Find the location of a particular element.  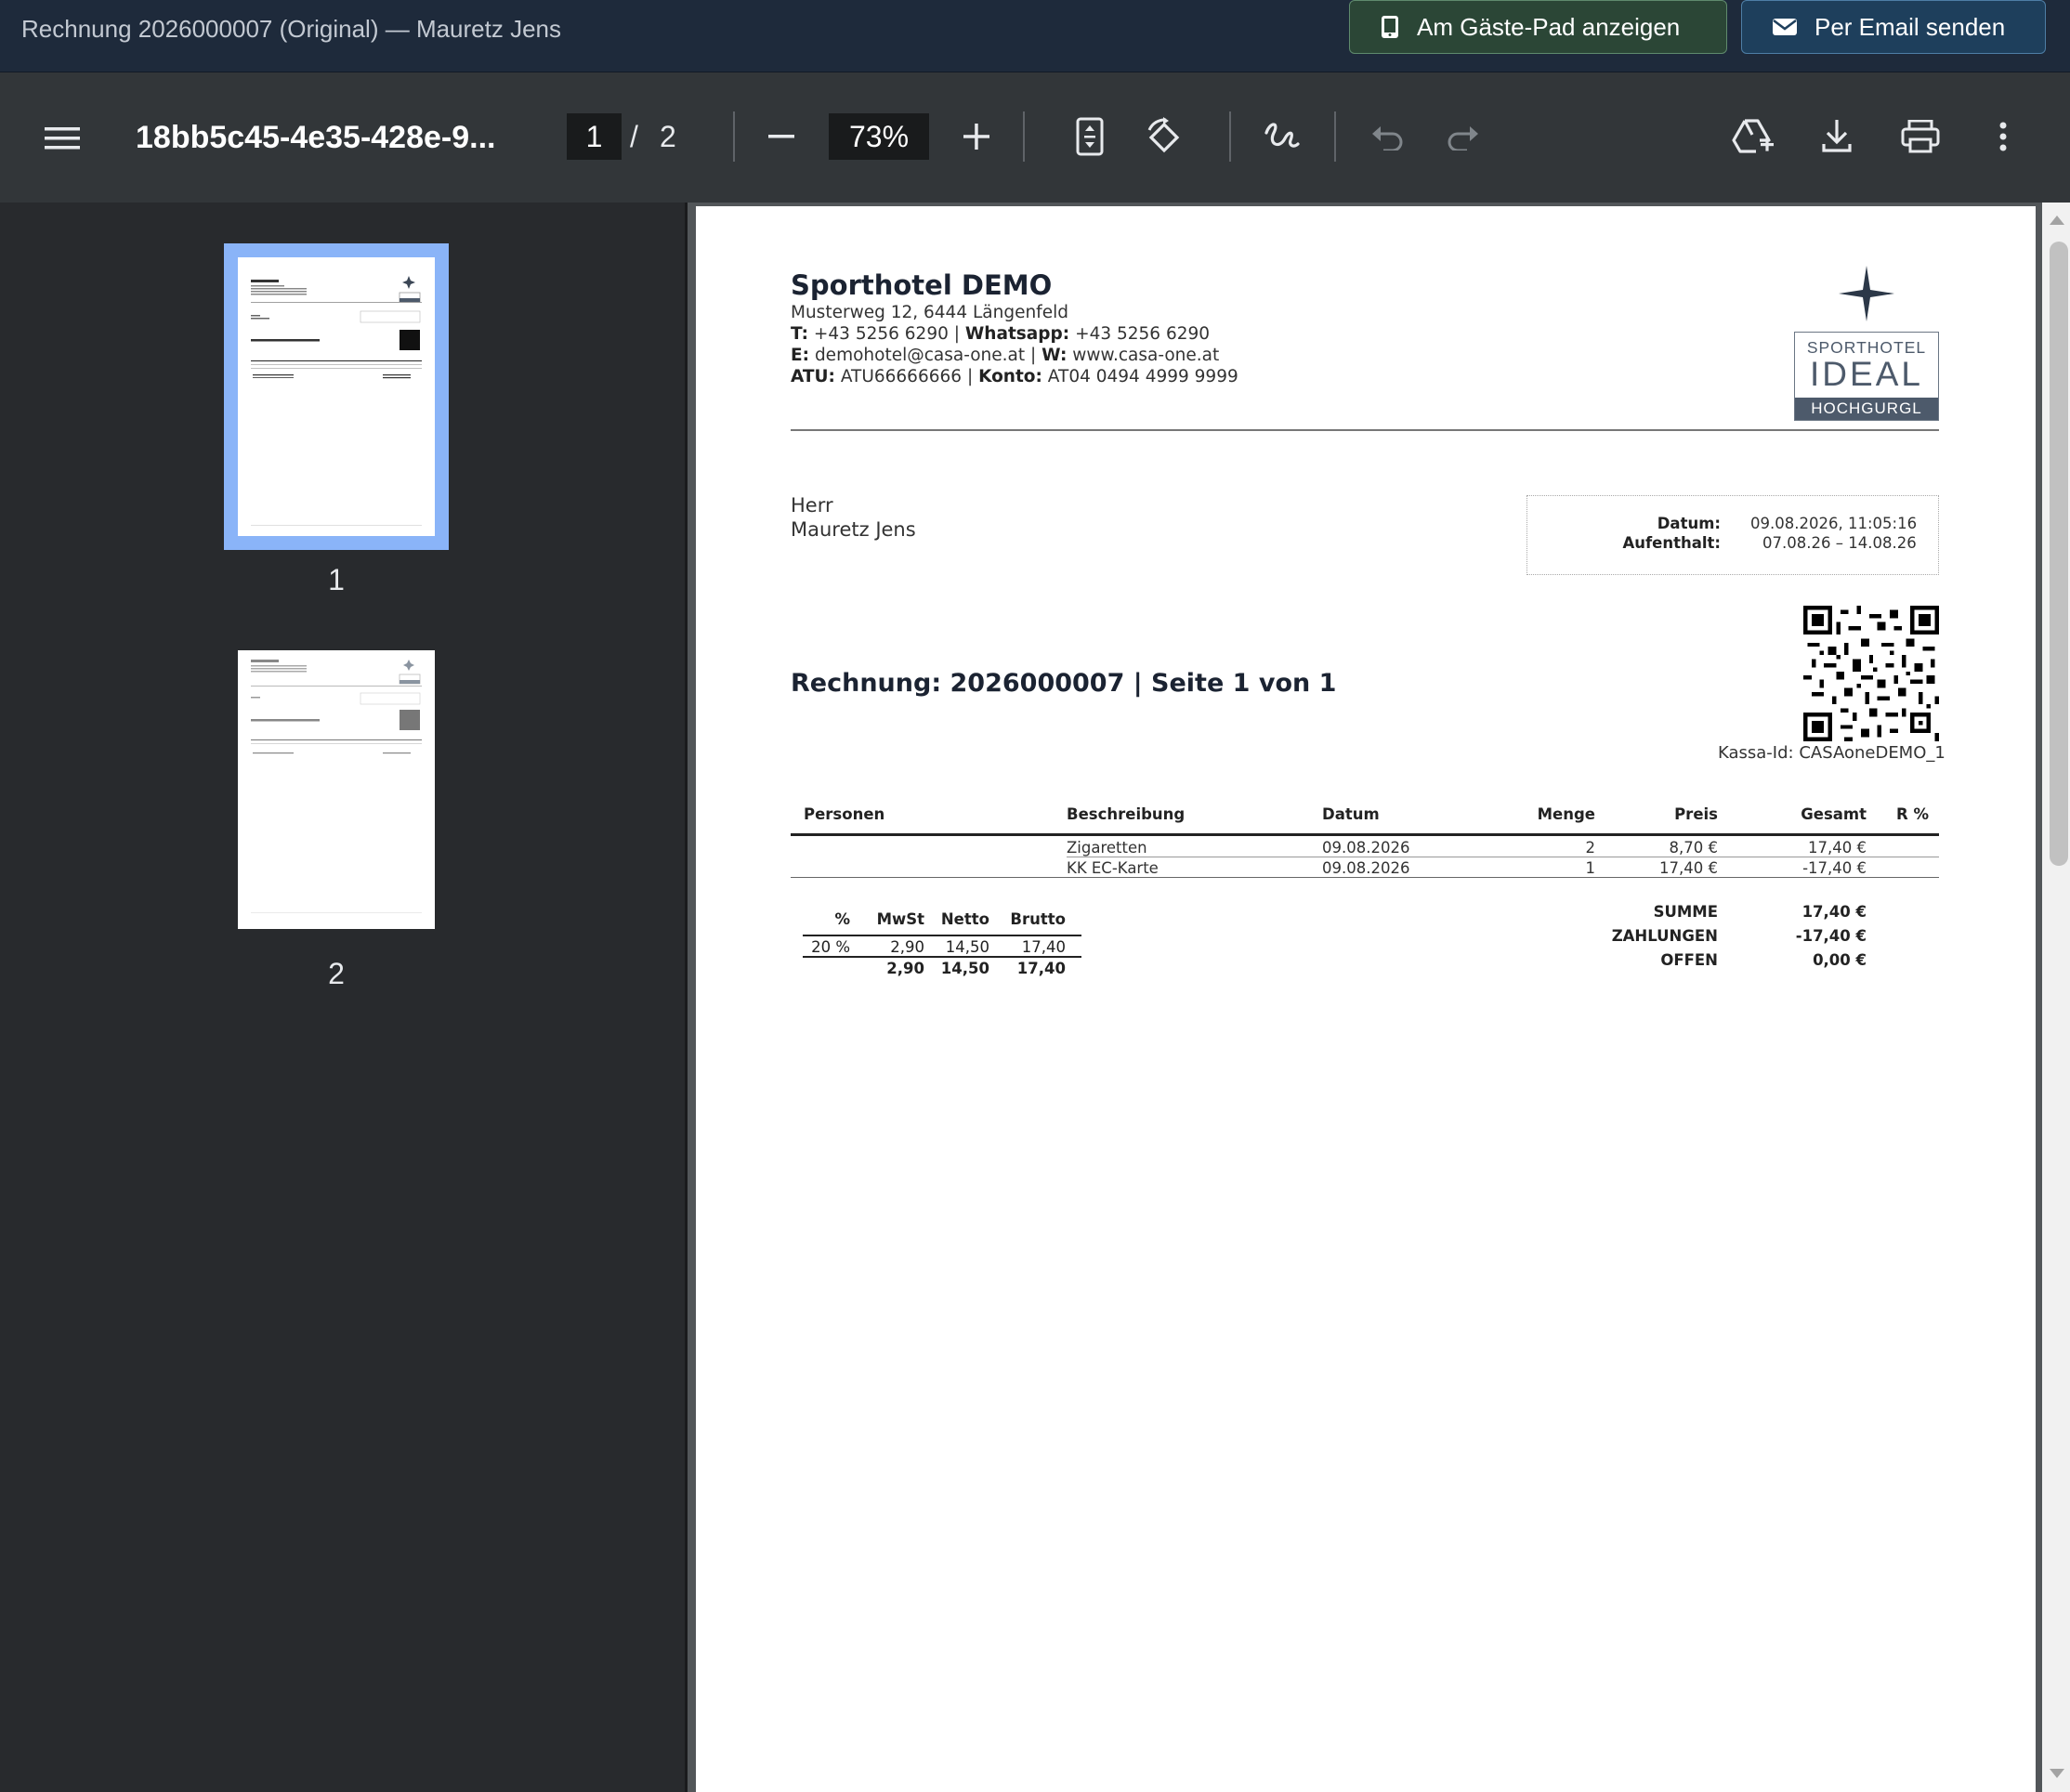

tax-header-rule is located at coordinates (942, 935).